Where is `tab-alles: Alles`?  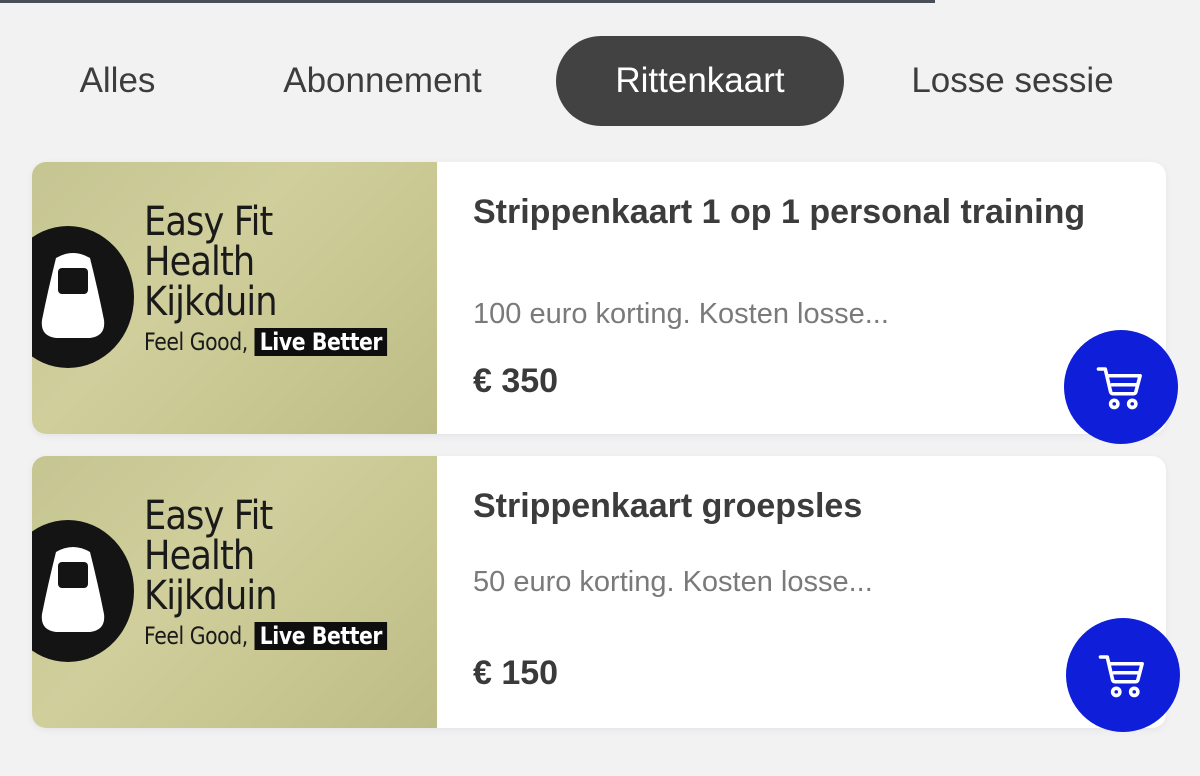 tab-alles: Alles is located at coordinates (117, 81).